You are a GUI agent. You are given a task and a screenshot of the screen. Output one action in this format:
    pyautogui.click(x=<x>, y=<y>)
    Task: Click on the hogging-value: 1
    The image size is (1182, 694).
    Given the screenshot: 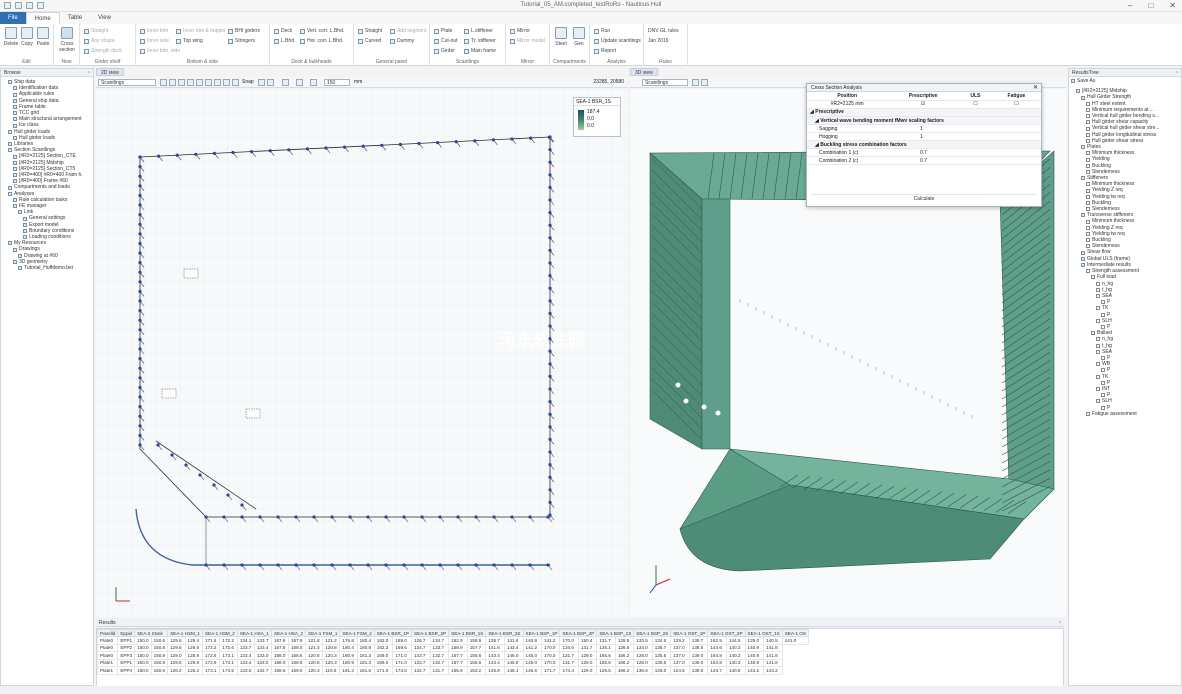 What is the action you would take?
    pyautogui.click(x=979, y=136)
    